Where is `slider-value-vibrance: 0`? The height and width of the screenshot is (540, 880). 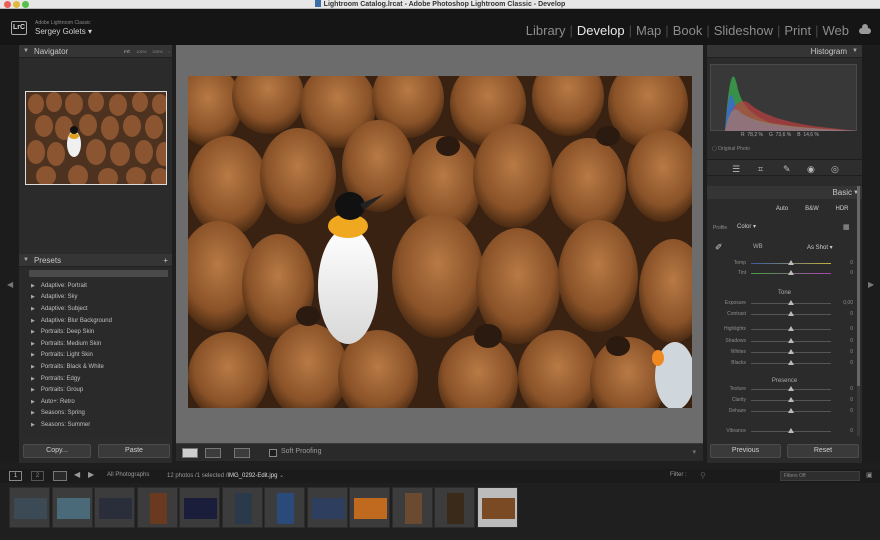
slider-value-vibrance: 0 is located at coordinates (846, 431).